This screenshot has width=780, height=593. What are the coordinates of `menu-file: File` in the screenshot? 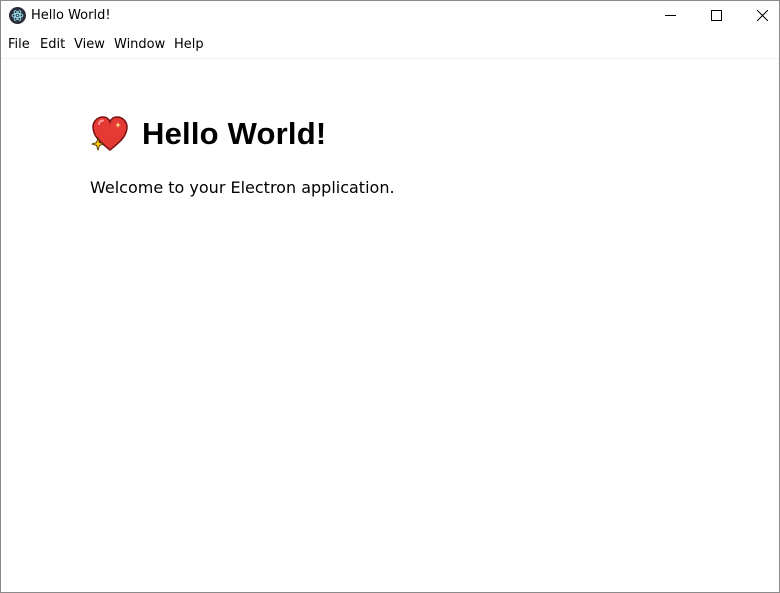 It's located at (19, 44).